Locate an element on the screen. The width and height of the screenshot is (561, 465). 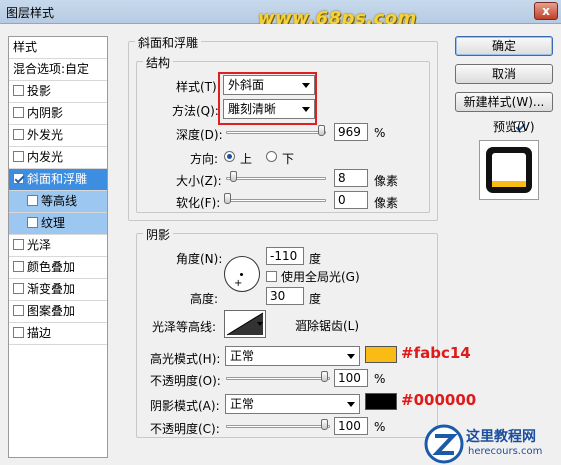
angle-unit: 度 is located at coordinates (315, 259).